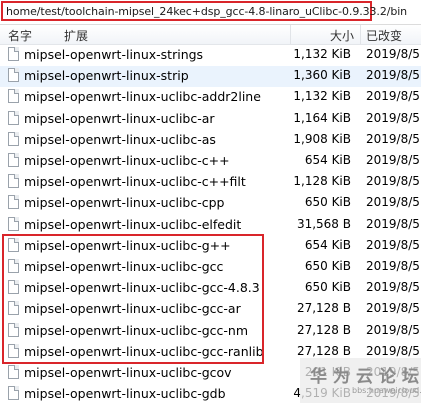 The width and height of the screenshot is (421, 405). I want to click on file-name: mipsel-openwrt-linux-uclibc-addr2line, so click(142, 96).